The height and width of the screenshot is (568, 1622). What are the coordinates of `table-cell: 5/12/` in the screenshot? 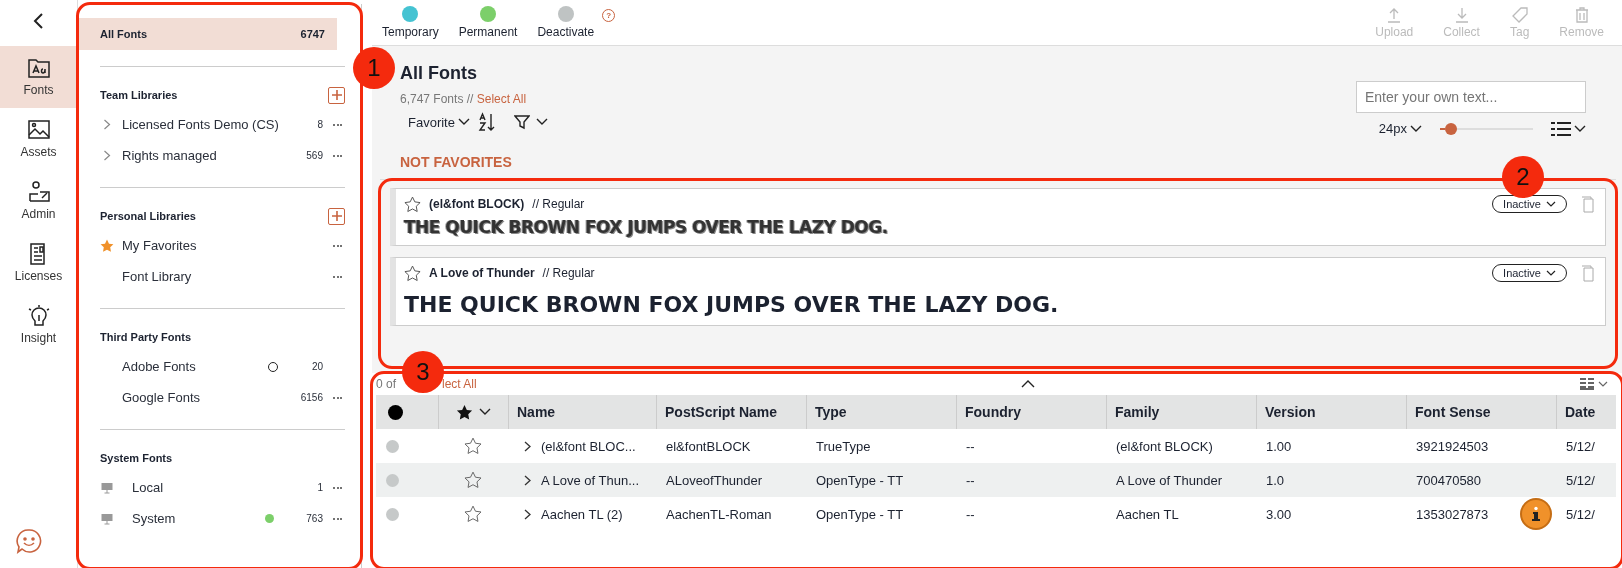 It's located at (1580, 446).